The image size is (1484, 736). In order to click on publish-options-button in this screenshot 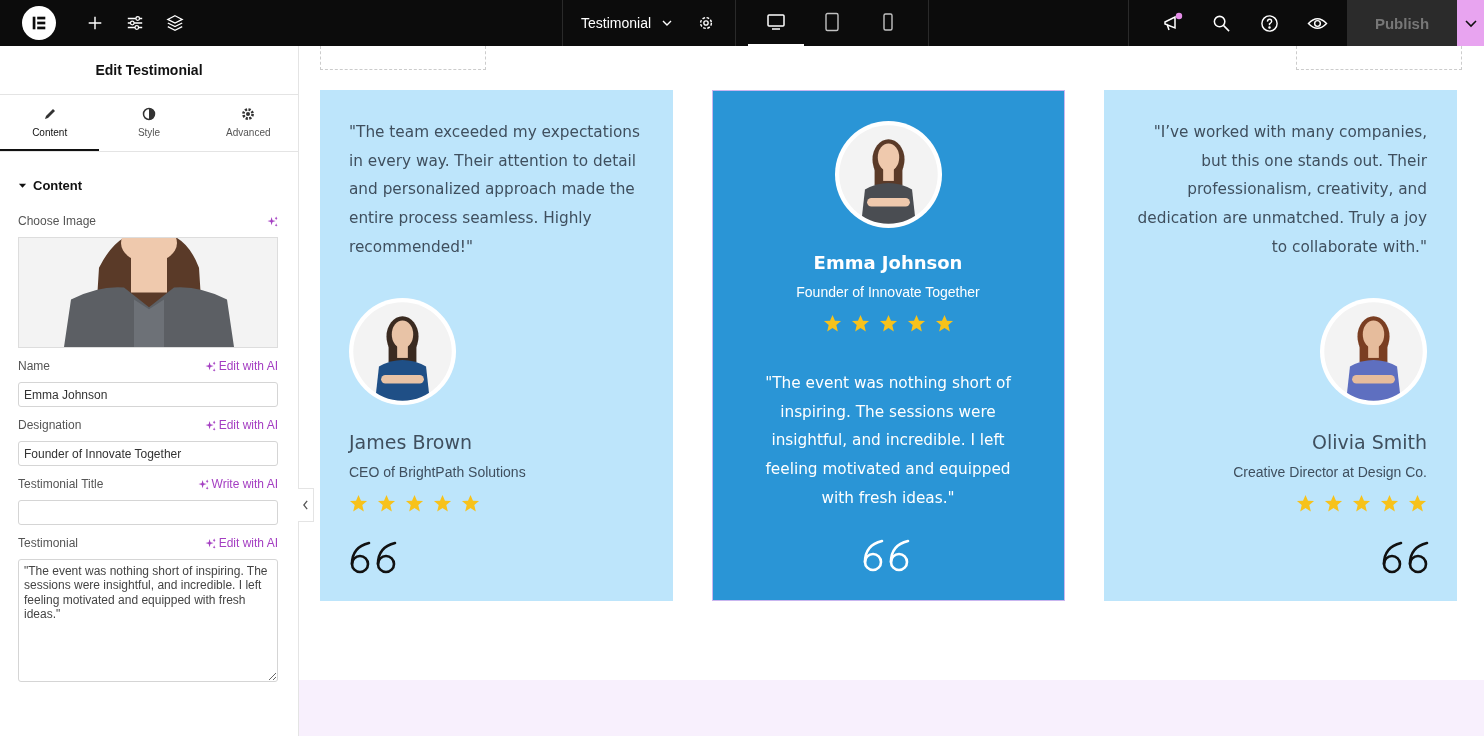, I will do `click(1470, 23)`.